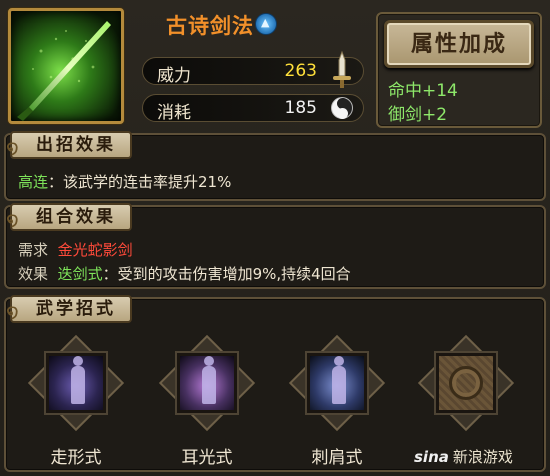 This screenshot has height=476, width=550. Describe the element at coordinates (174, 113) in the screenshot. I see `cost-label: 消耗` at that location.